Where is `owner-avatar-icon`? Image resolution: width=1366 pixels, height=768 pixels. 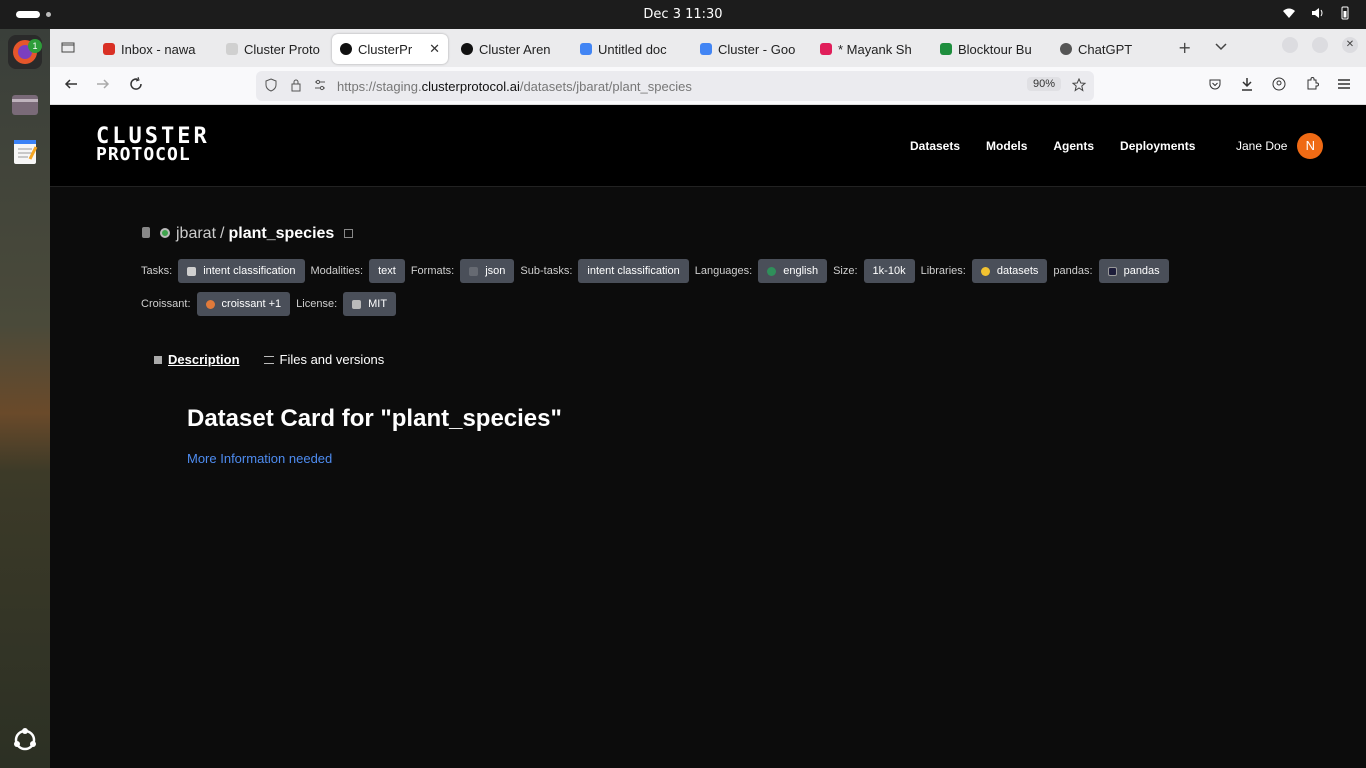
owner-avatar-icon is located at coordinates (165, 233).